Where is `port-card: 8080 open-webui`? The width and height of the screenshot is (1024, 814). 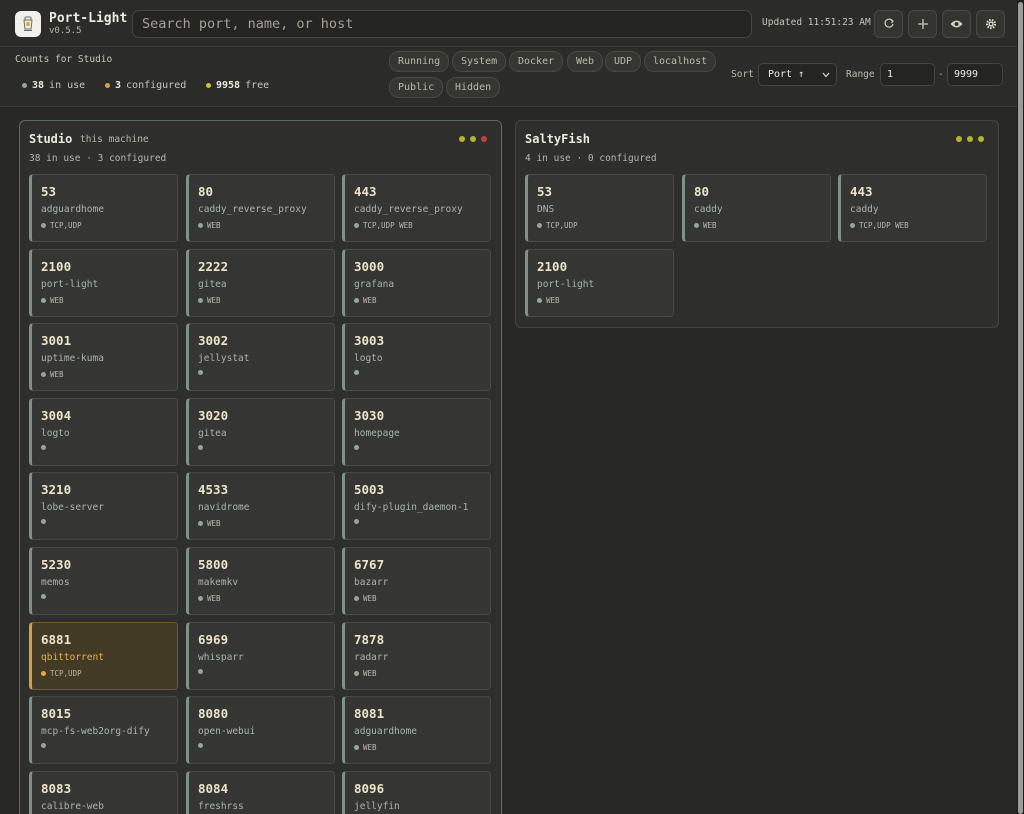
port-card: 8080 open-webui is located at coordinates (260, 730).